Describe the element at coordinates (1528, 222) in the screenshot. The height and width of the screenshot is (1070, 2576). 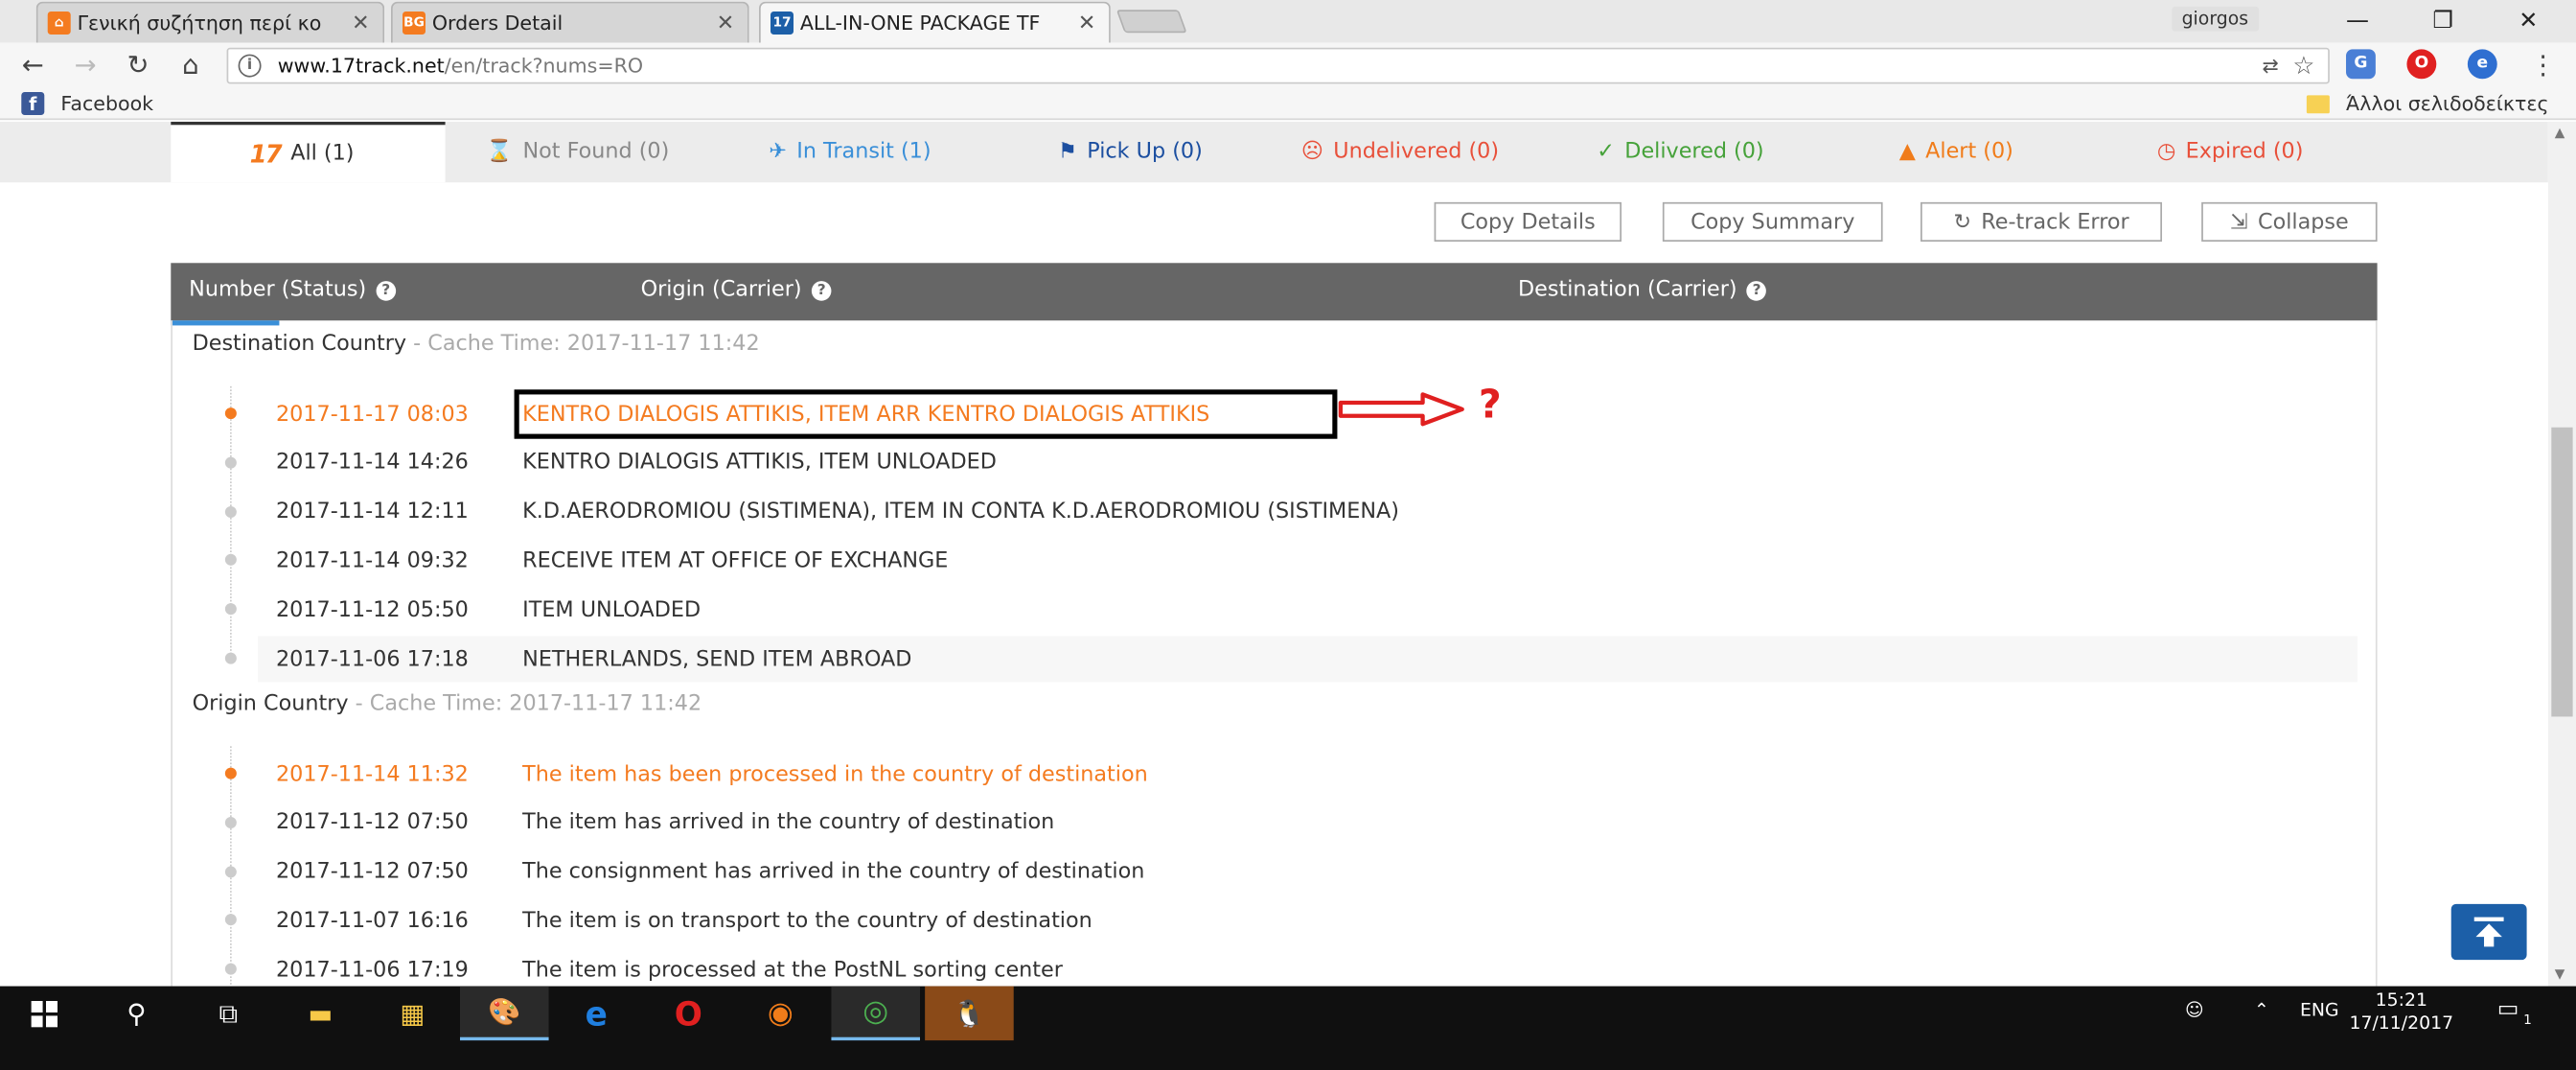
I see `copy-details-button: Copy Details` at that location.